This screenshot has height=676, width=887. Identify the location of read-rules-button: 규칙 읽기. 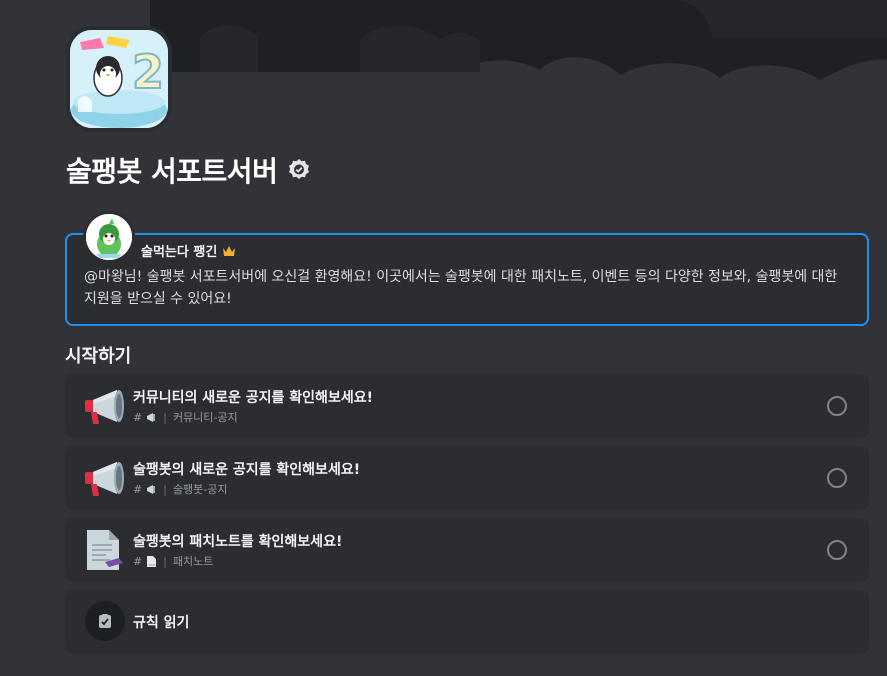
(467, 622).